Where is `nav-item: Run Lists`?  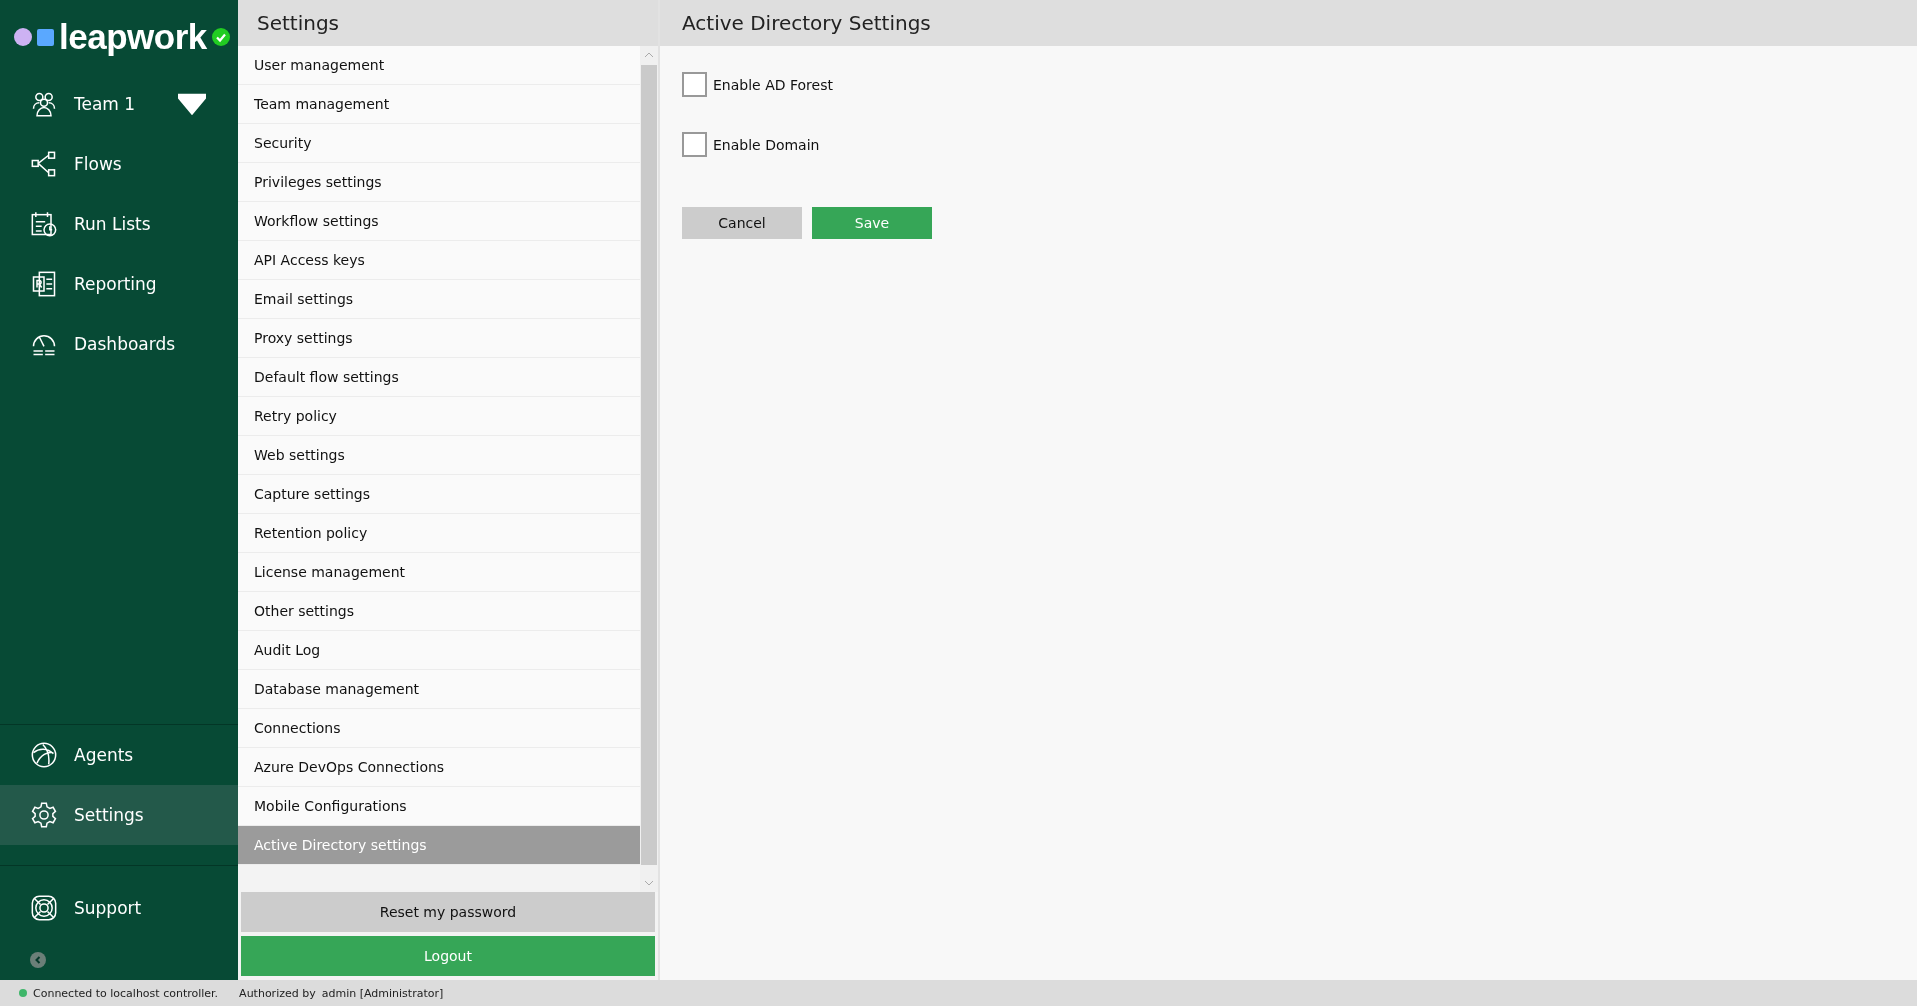 nav-item: Run Lists is located at coordinates (119, 224).